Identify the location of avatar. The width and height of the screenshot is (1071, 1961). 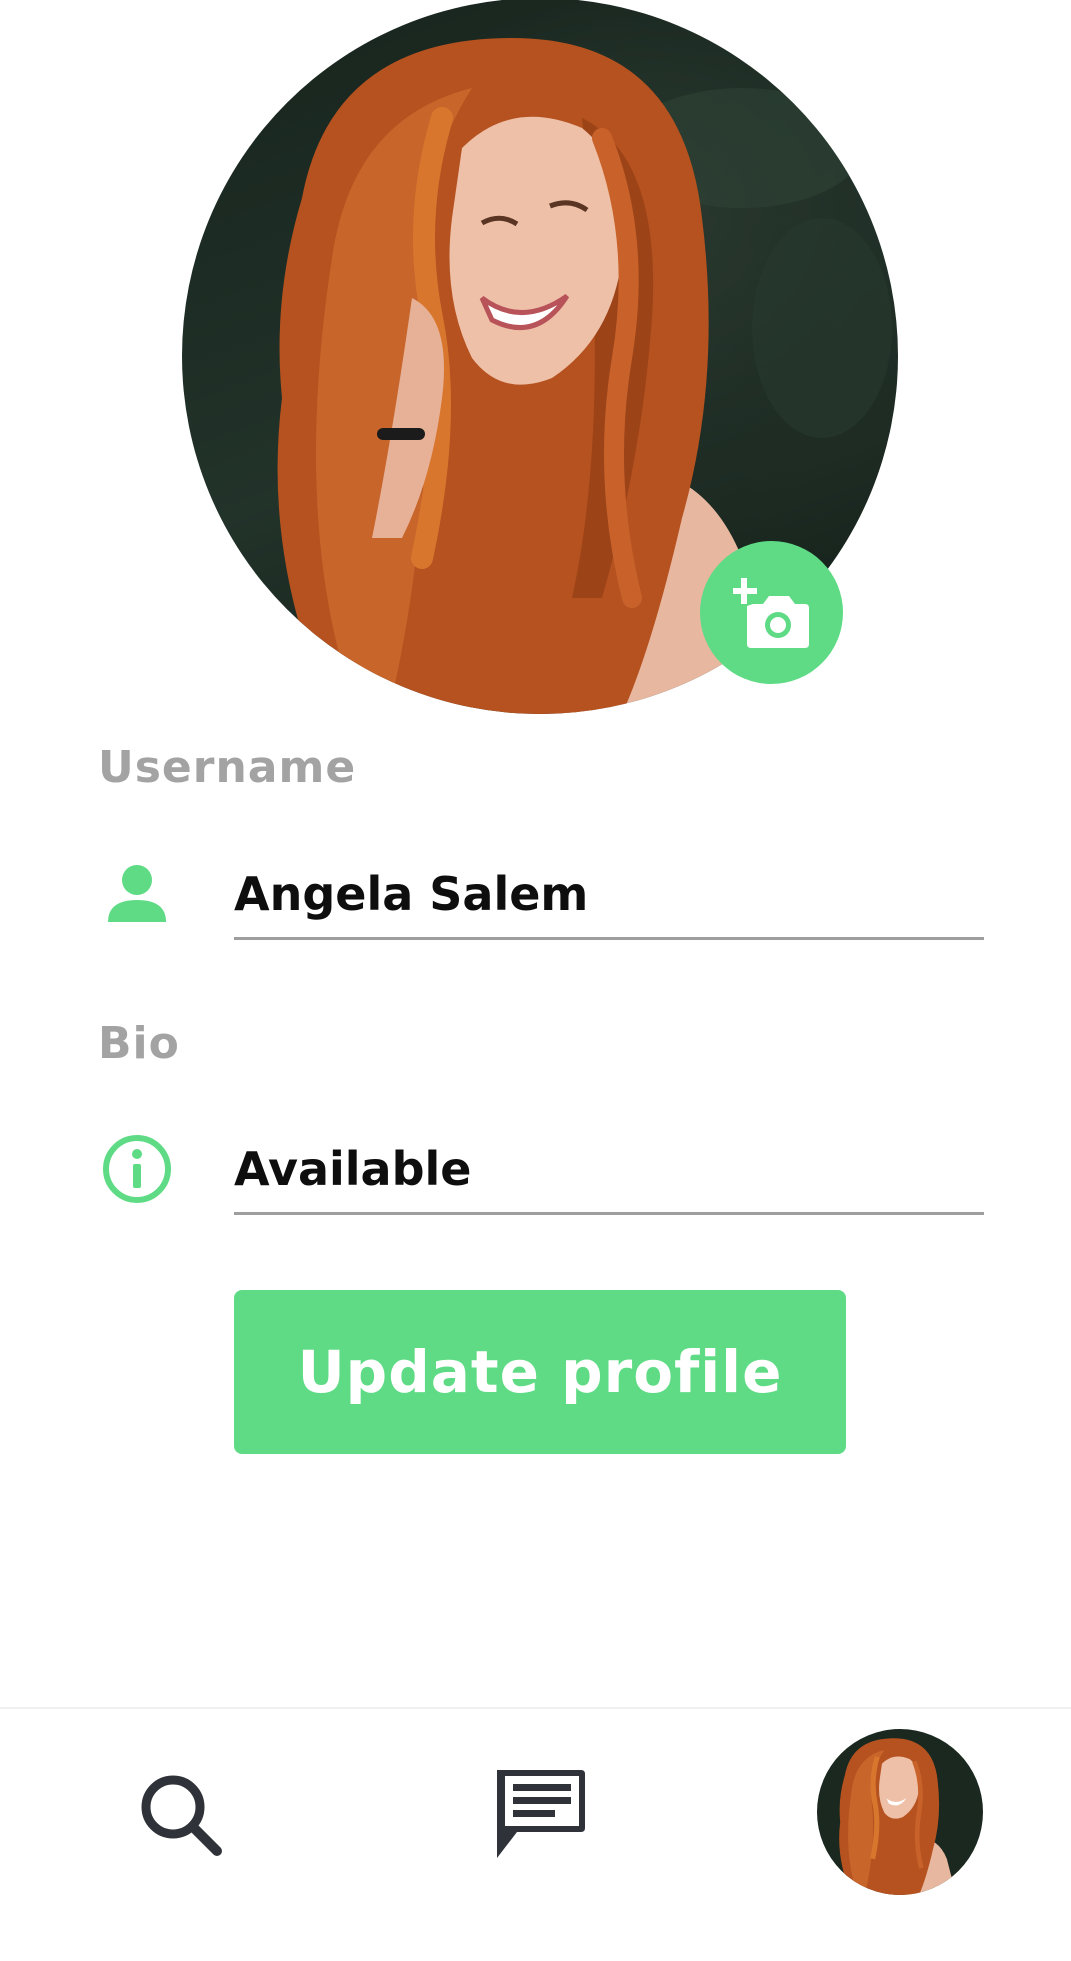
(900, 1812).